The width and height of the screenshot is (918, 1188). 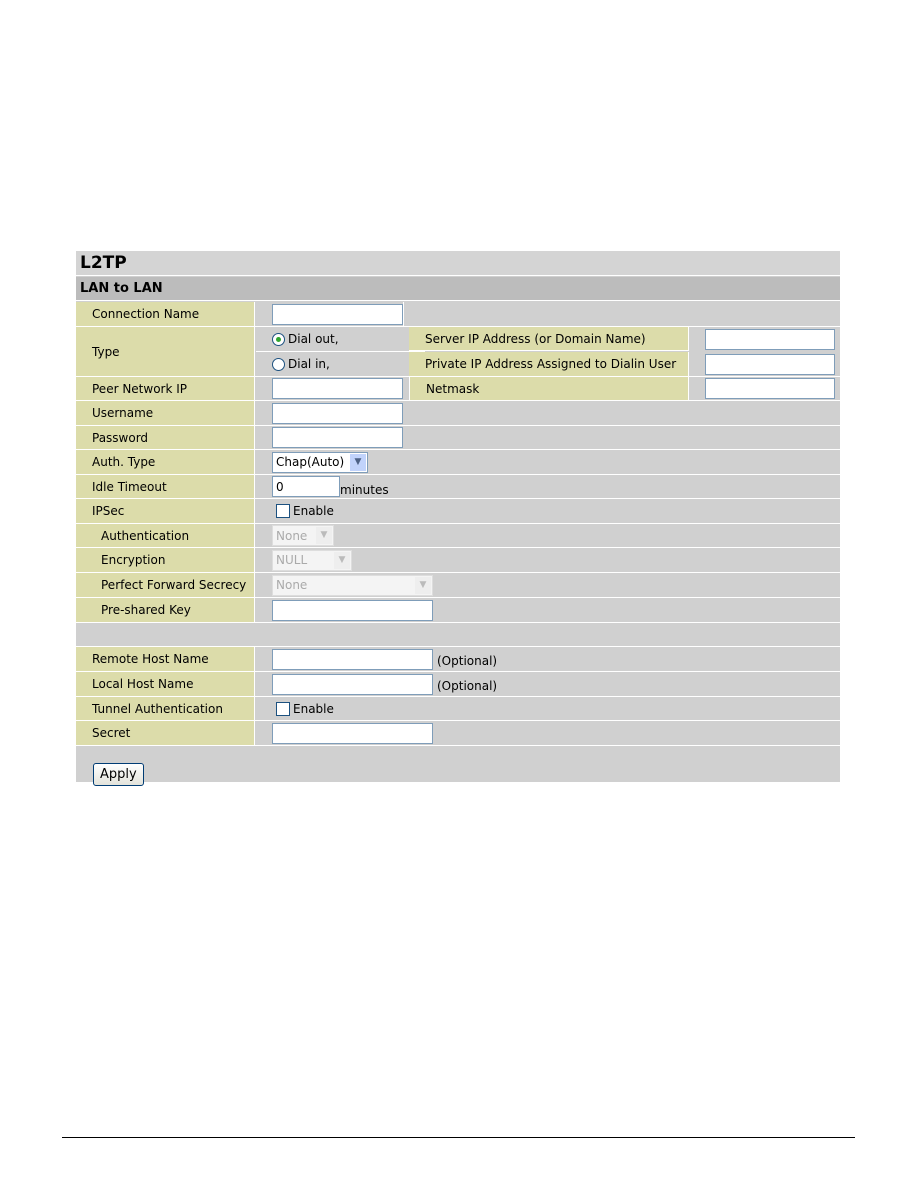 What do you see at coordinates (352, 585) in the screenshot?
I see `pfs-select: None ▼` at bounding box center [352, 585].